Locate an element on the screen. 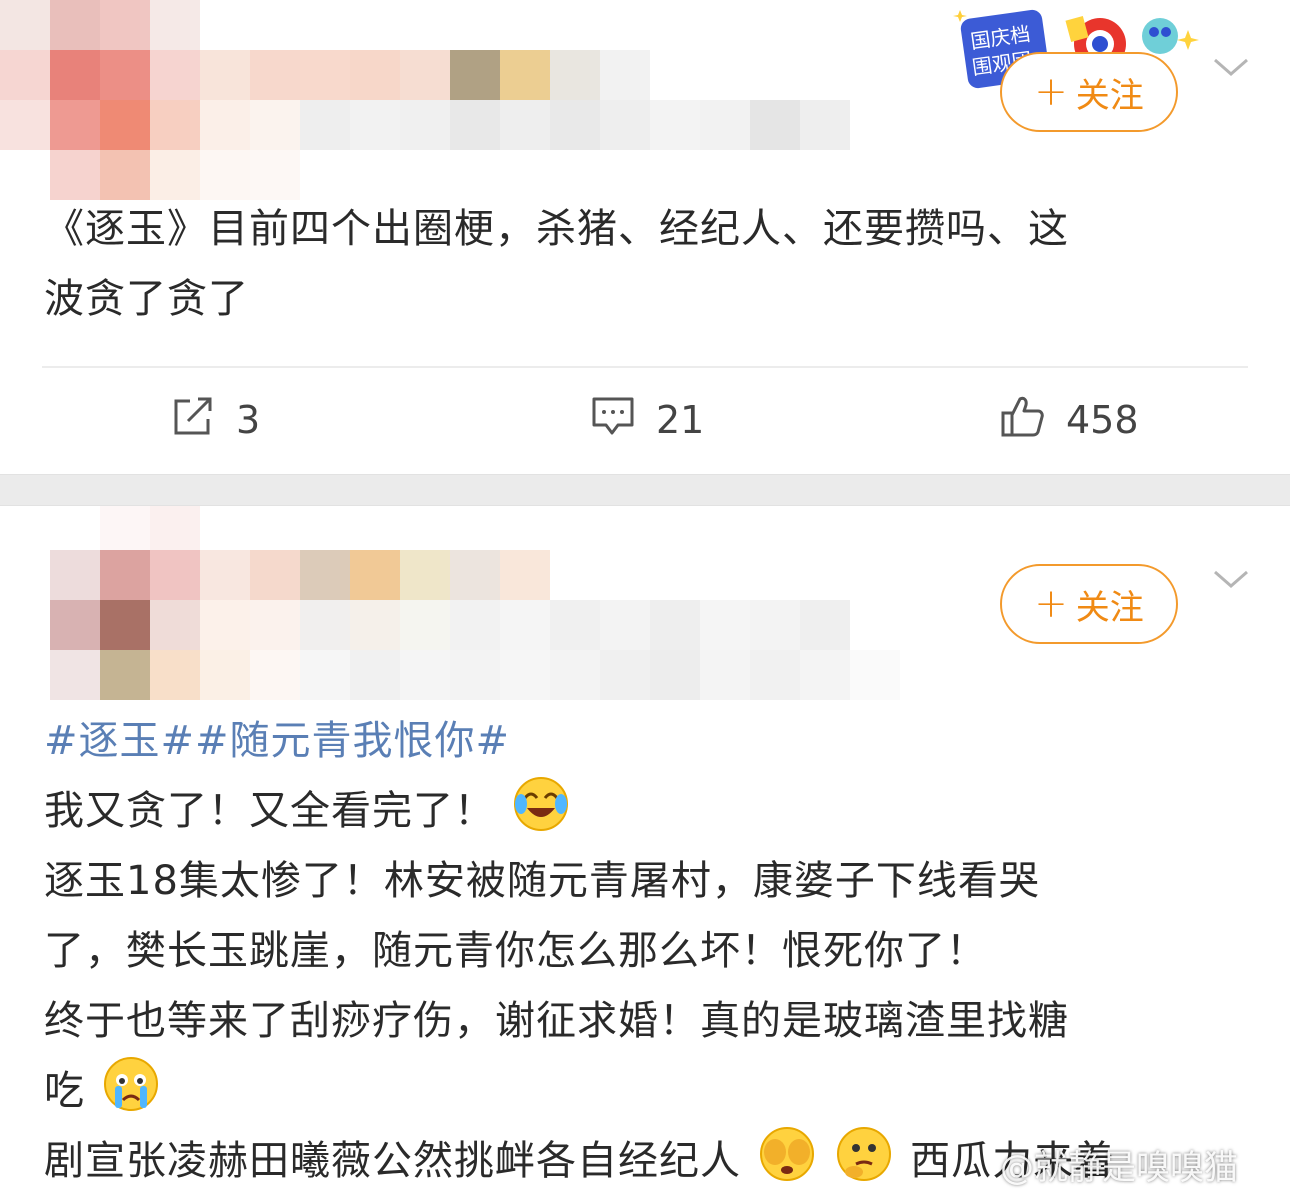 This screenshot has width=1290, height=1194. repost-button: 3 is located at coordinates (215, 420).